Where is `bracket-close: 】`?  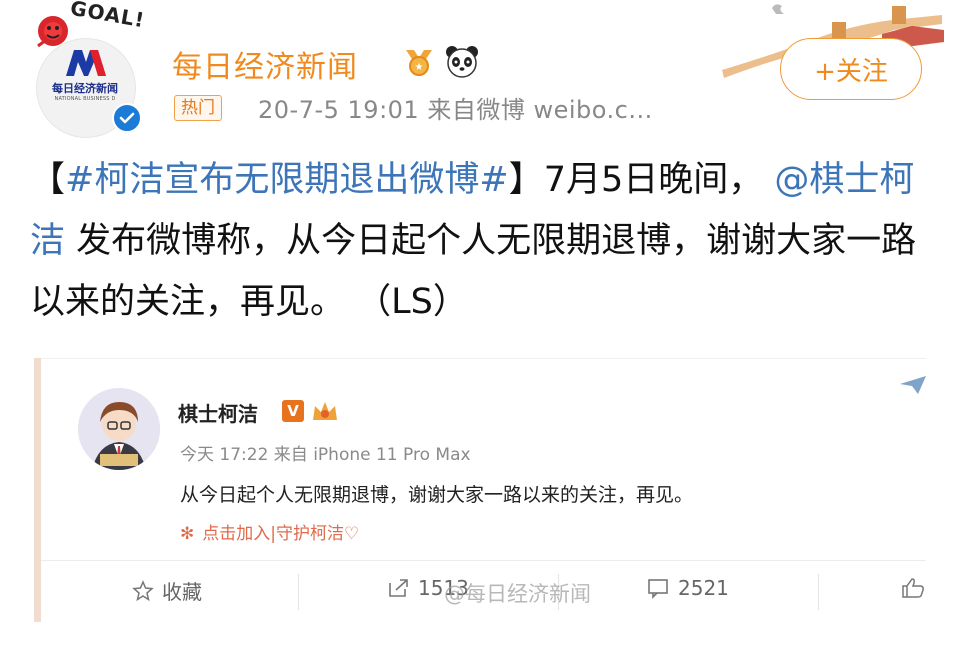 bracket-close: 】 is located at coordinates (526, 180).